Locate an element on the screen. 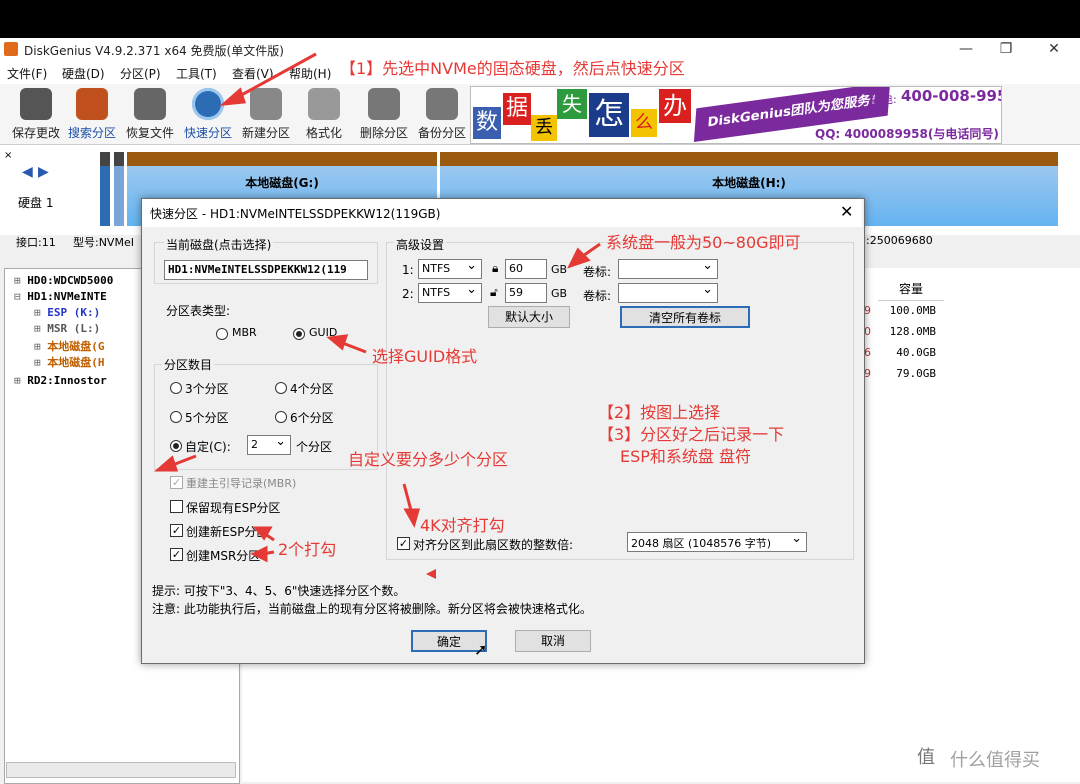  disk-nav-left-icon: ◀ is located at coordinates (27, 172).